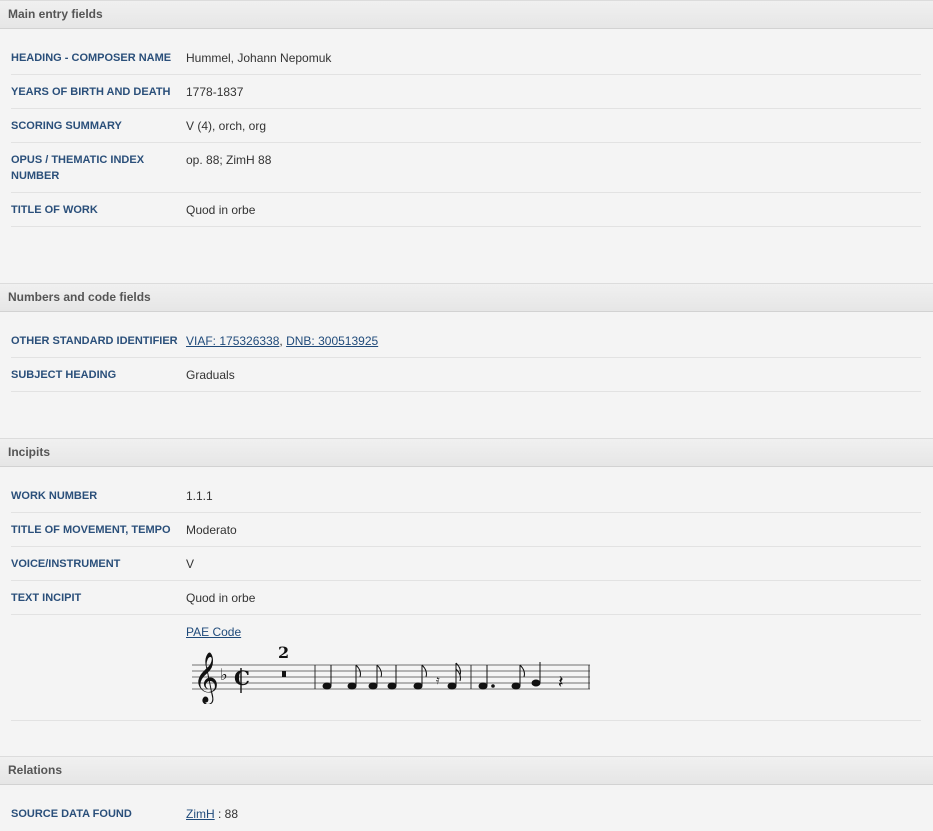  I want to click on field-row-title: TITLE OF WORK Quod in orbe, so click(466, 210).